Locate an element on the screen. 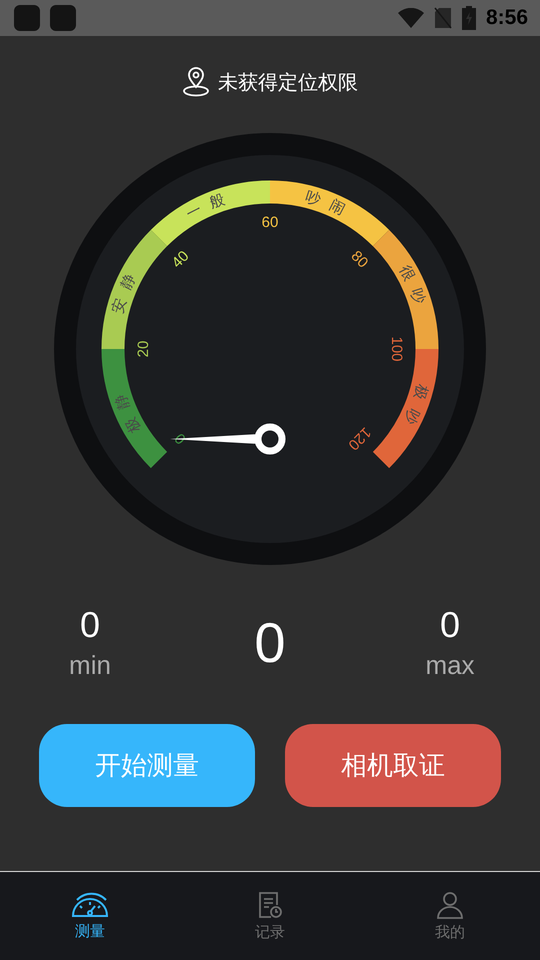  nav-tab: 记录 is located at coordinates (270, 916).